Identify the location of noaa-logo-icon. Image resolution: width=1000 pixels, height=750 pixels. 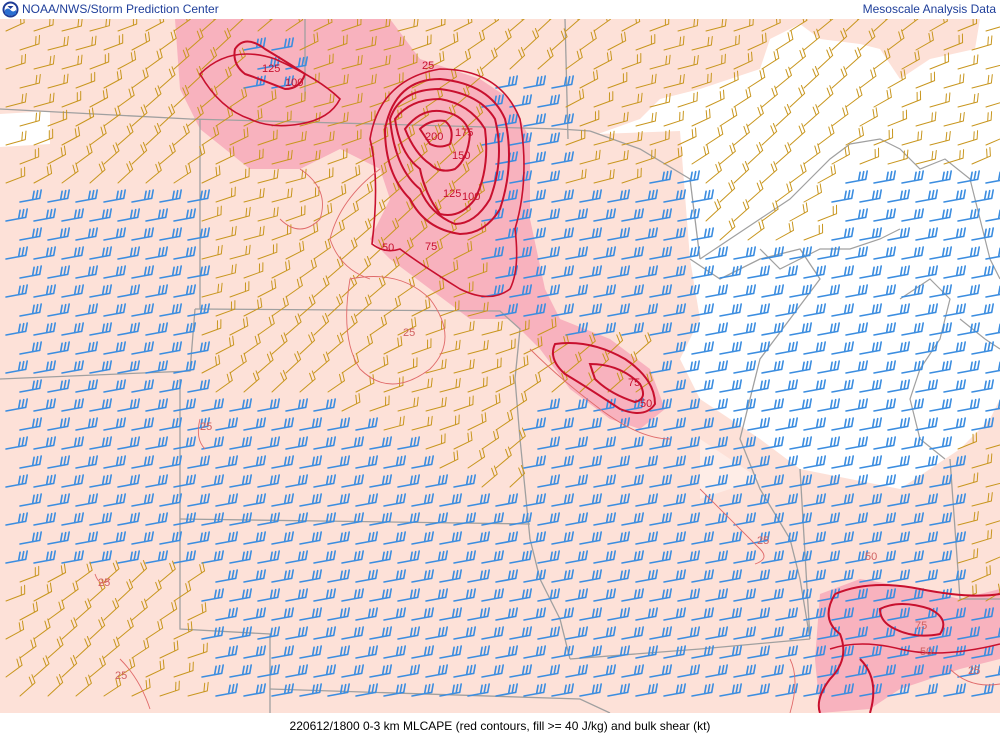
(10, 9).